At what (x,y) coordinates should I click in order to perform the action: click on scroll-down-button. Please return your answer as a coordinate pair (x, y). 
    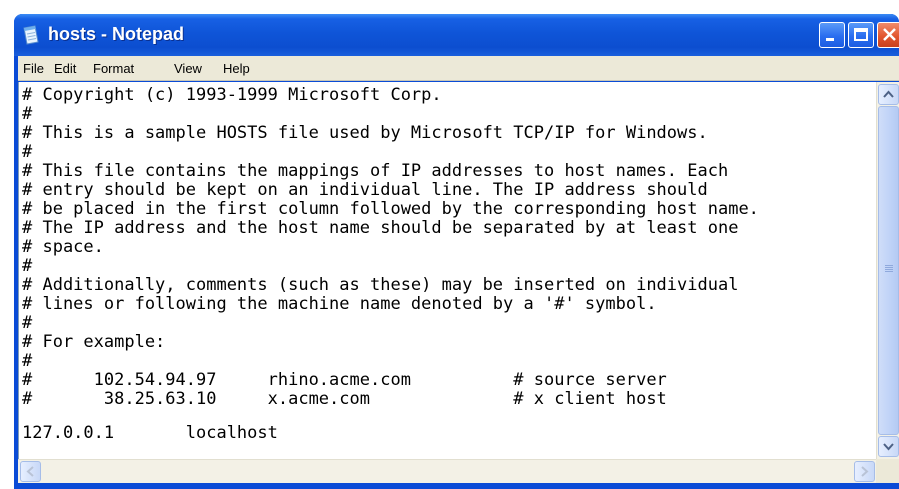
    Looking at the image, I should click on (888, 446).